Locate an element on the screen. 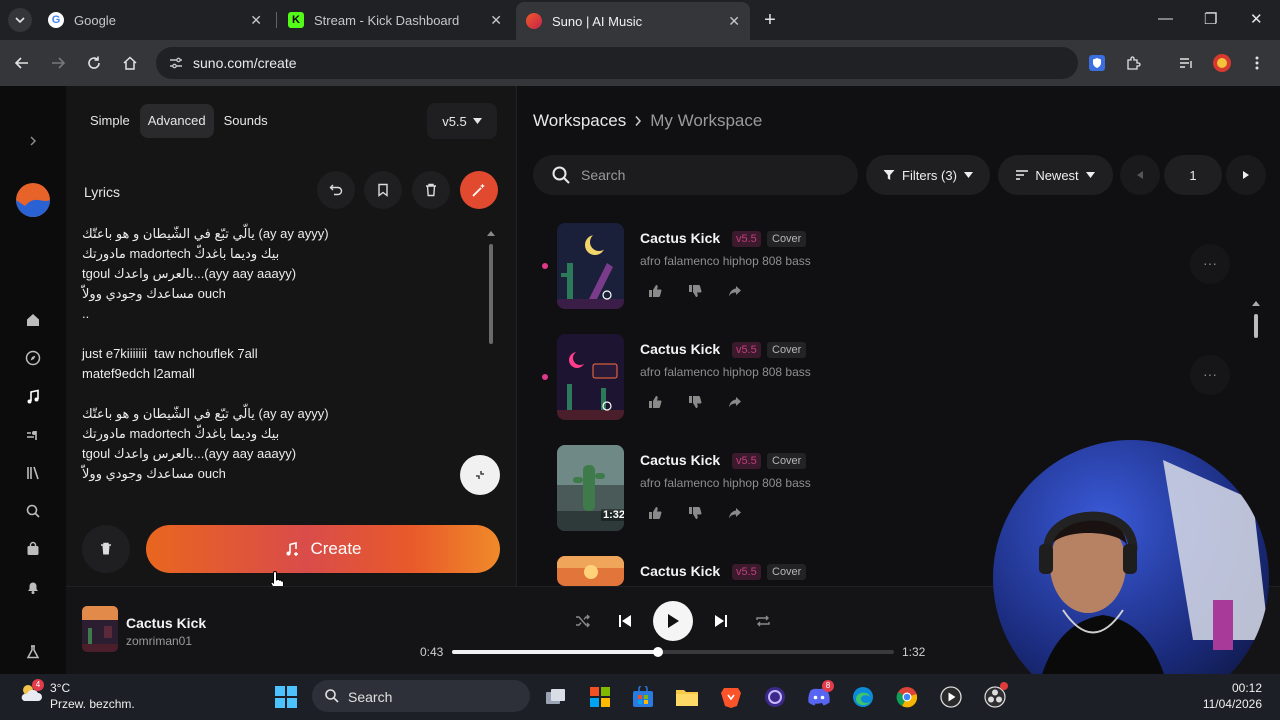  extension-shield-button is located at coordinates (1097, 63).